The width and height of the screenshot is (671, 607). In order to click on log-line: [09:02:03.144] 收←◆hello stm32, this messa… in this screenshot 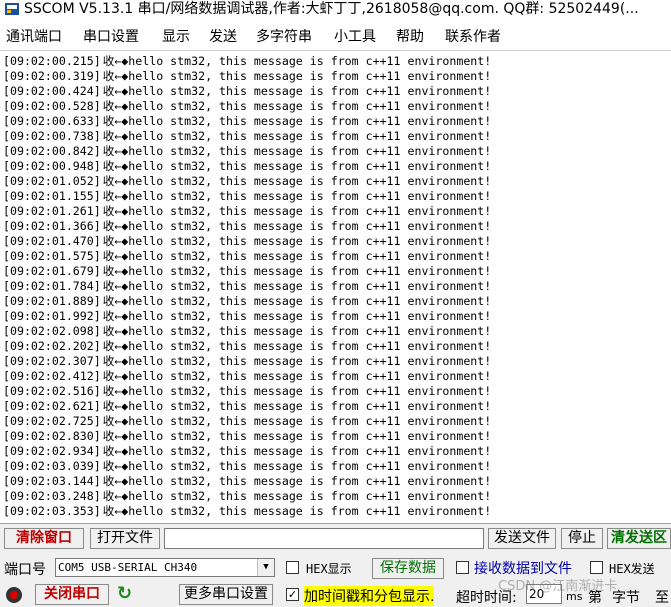, I will do `click(247, 481)`.